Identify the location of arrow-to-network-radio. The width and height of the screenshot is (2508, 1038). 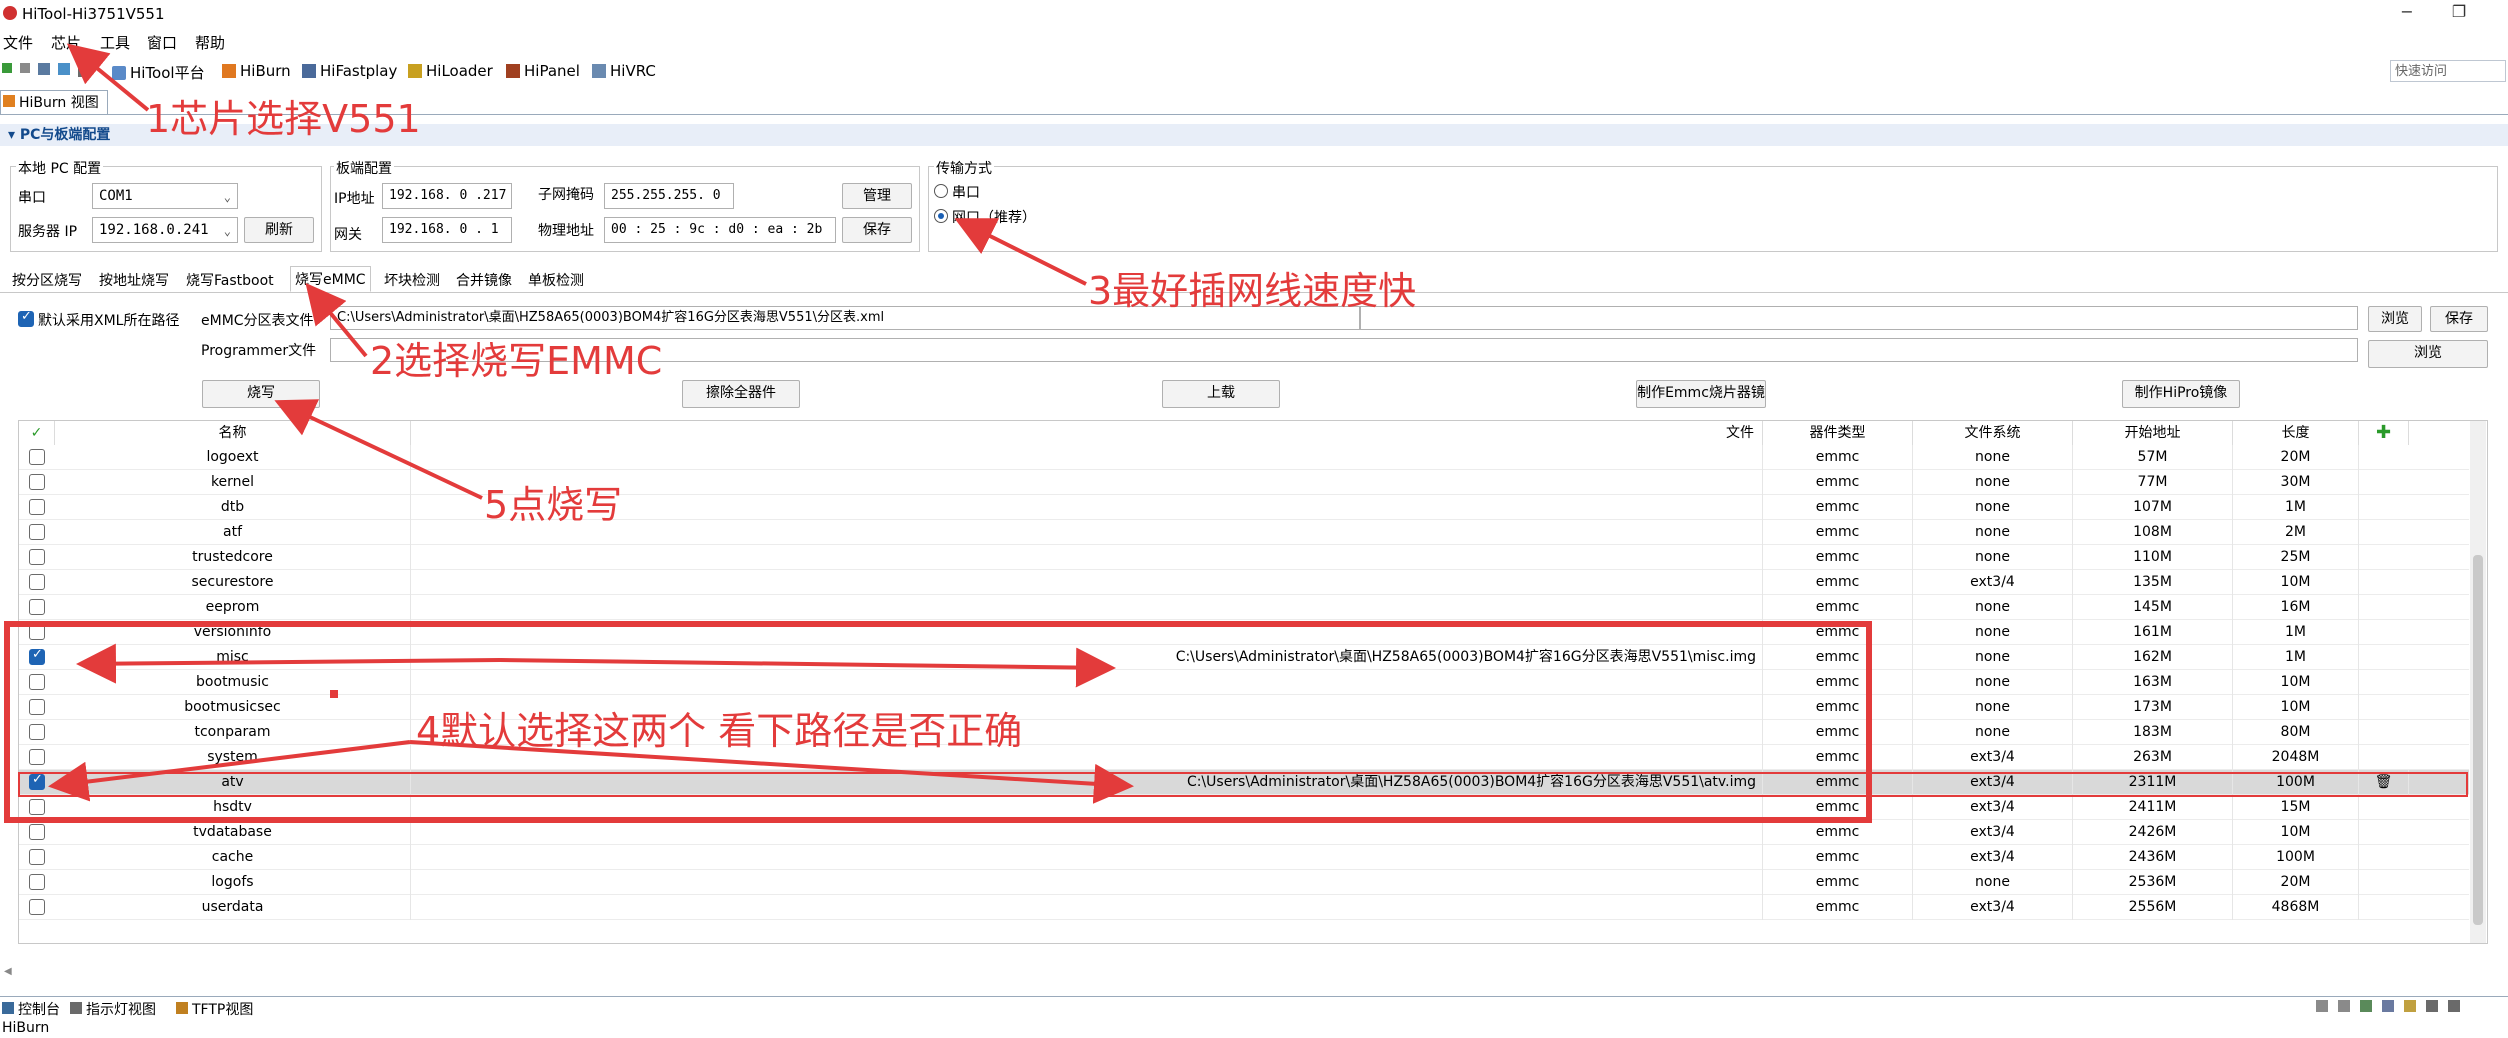
(1020, 252).